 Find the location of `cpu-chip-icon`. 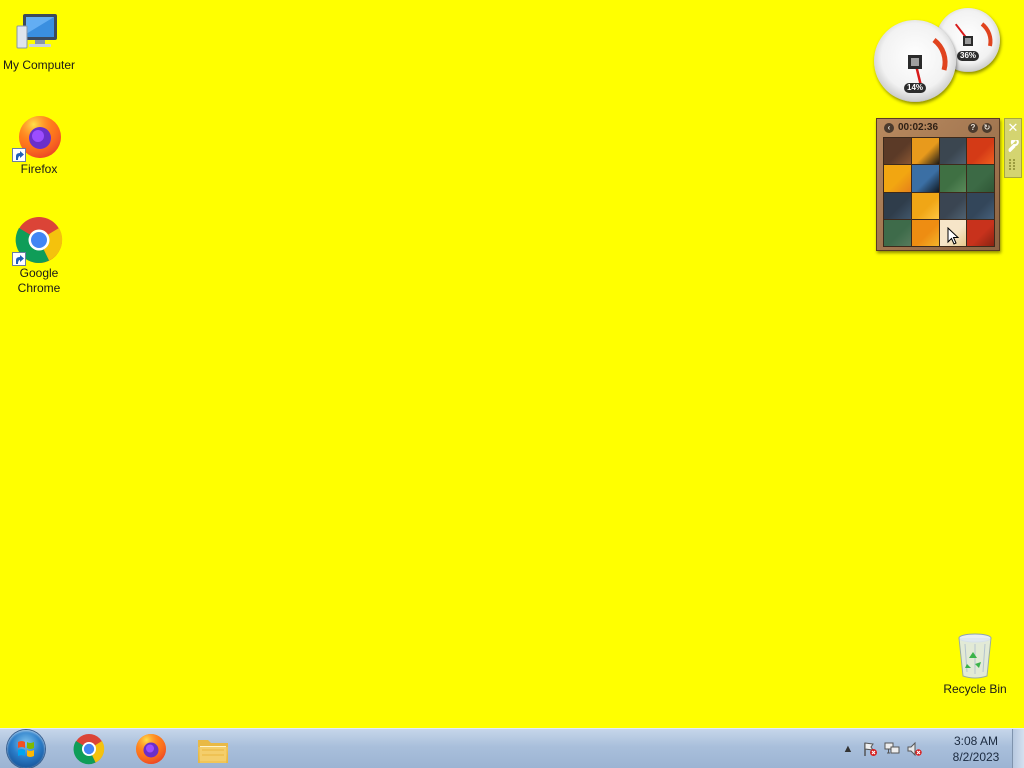

cpu-chip-icon is located at coordinates (915, 62).